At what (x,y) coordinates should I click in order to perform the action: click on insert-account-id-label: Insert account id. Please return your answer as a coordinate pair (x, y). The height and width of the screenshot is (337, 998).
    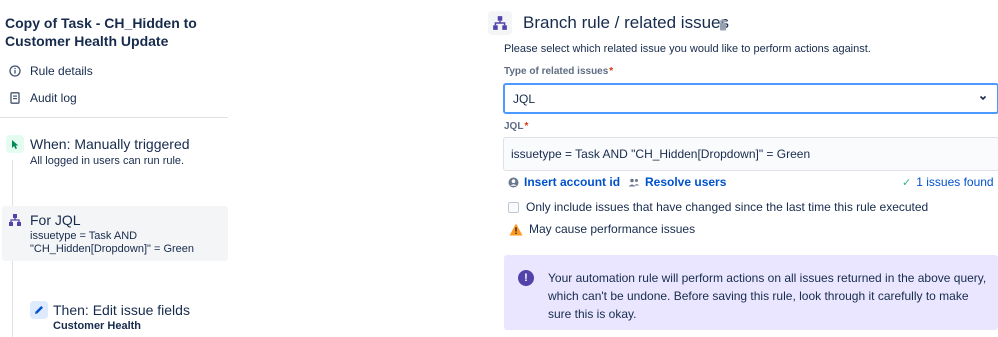
    Looking at the image, I should click on (572, 182).